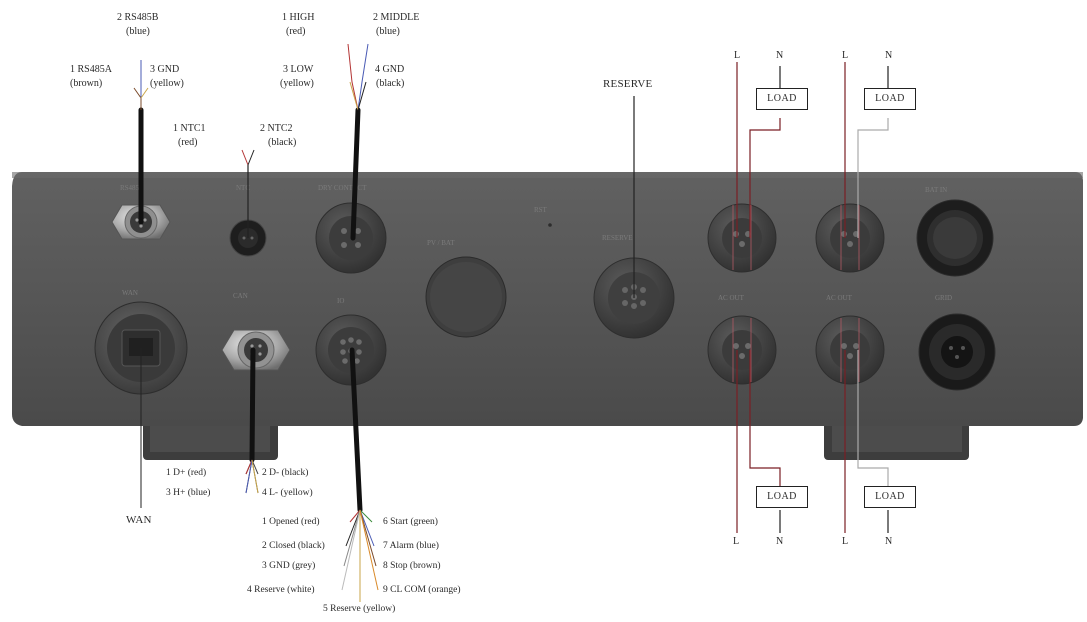  What do you see at coordinates (285, 473) in the screenshot?
I see `can-d-minus-label: 2 D- (black)` at bounding box center [285, 473].